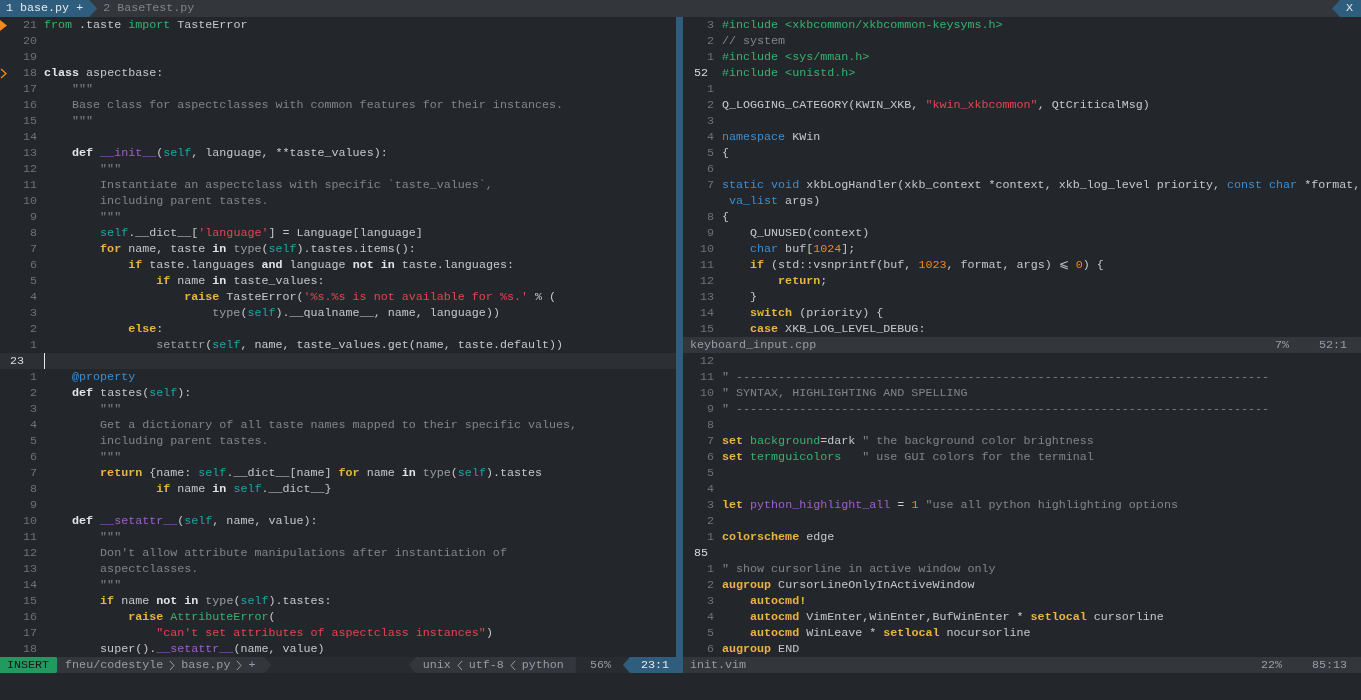  Describe the element at coordinates (29, 137) in the screenshot. I see `line-number: 14` at that location.